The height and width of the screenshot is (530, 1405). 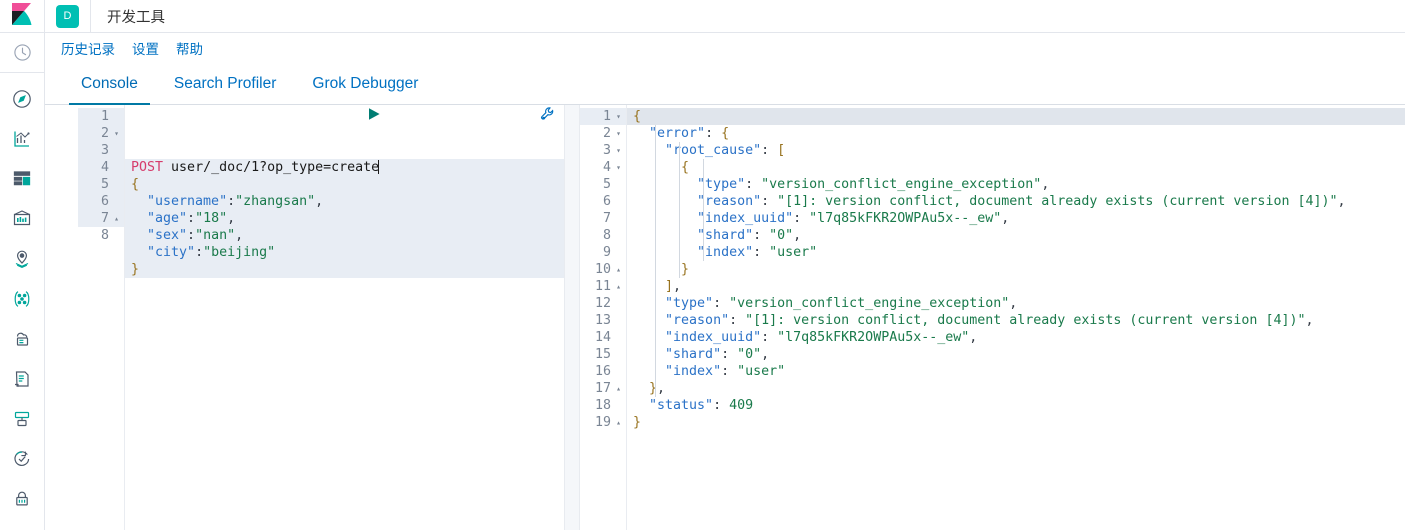 I want to click on code-line: POST user/_doc/1?op_type=create, so click(x=344, y=167).